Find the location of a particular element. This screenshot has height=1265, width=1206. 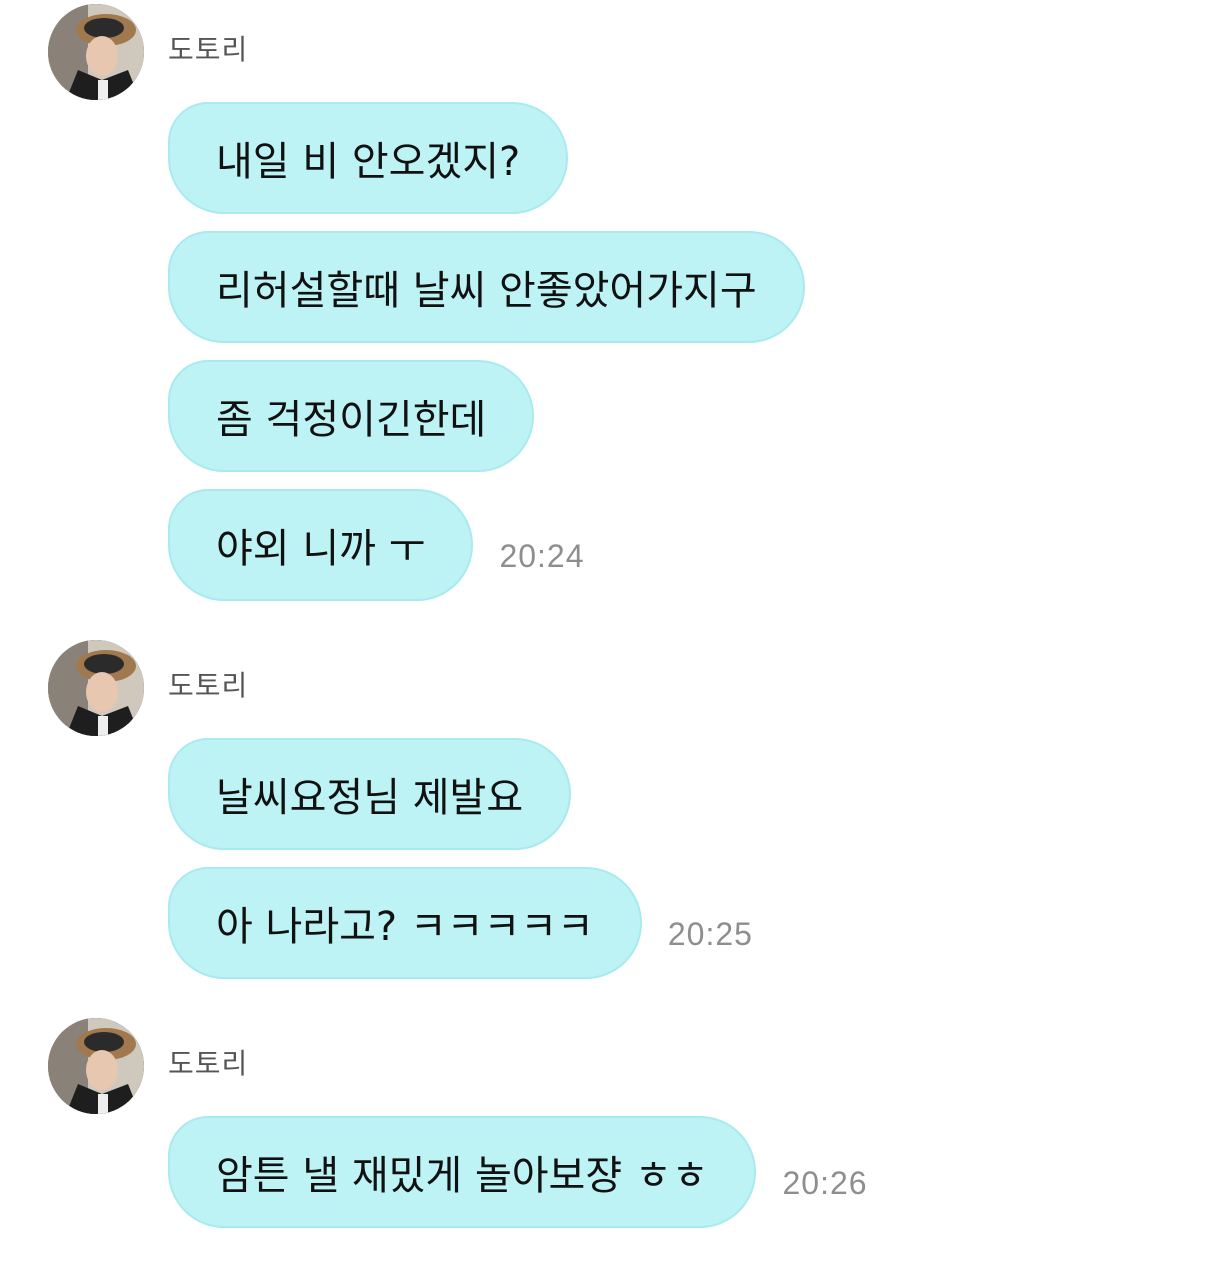

message-bubble: 내일 비 안오겠지? is located at coordinates (368, 158).